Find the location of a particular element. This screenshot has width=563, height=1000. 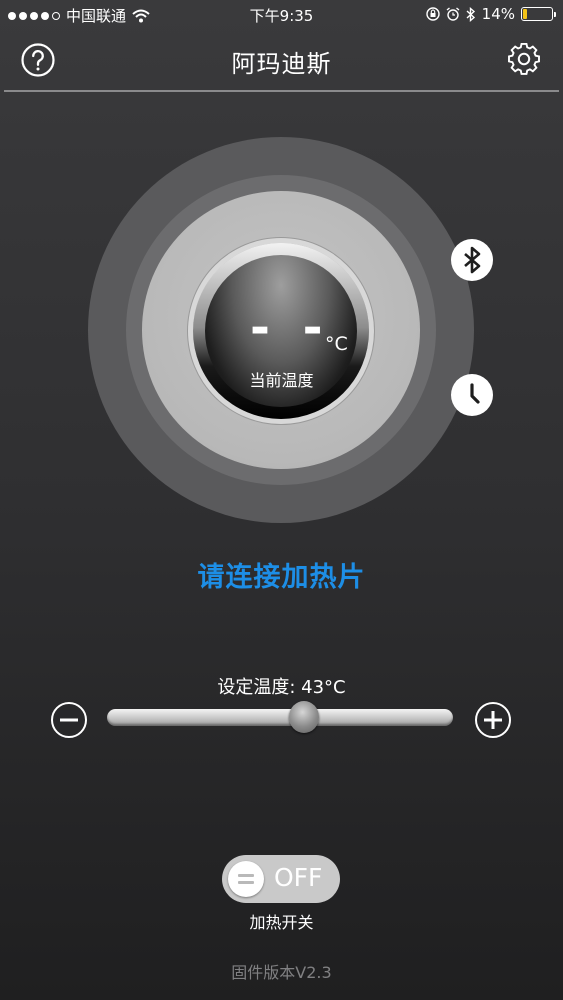

rotation-lock-icon is located at coordinates (432, 14).